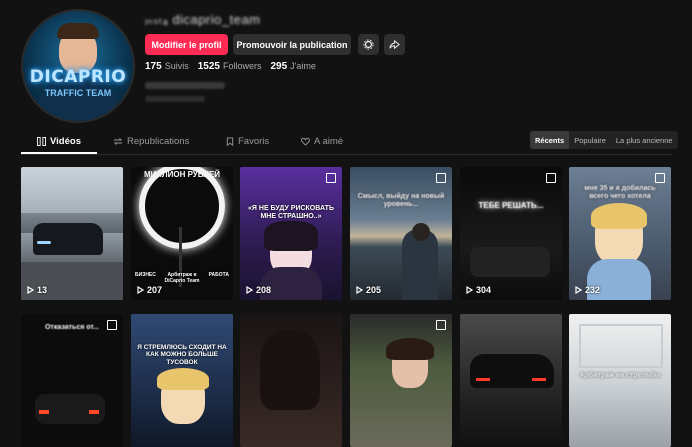  What do you see at coordinates (78, 66) in the screenshot?
I see `profile-avatar: DICAPRIO TRAFFIC TEAM` at bounding box center [78, 66].